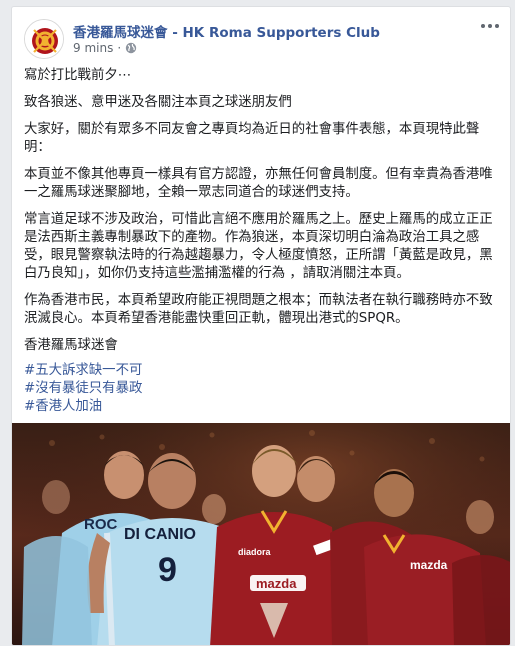 This screenshot has height=646, width=515. I want to click on jersey-name: DI CANIO, so click(160, 534).